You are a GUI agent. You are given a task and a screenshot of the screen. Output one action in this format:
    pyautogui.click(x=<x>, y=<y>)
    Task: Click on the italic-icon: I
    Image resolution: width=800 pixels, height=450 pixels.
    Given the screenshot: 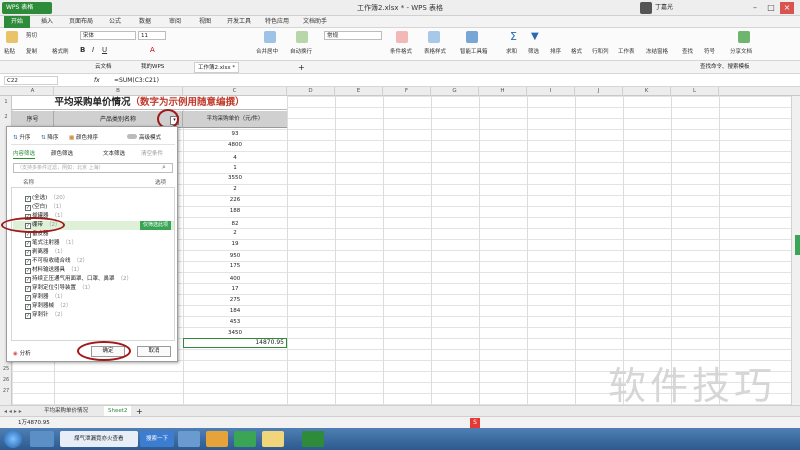 What is the action you would take?
    pyautogui.click(x=93, y=50)
    